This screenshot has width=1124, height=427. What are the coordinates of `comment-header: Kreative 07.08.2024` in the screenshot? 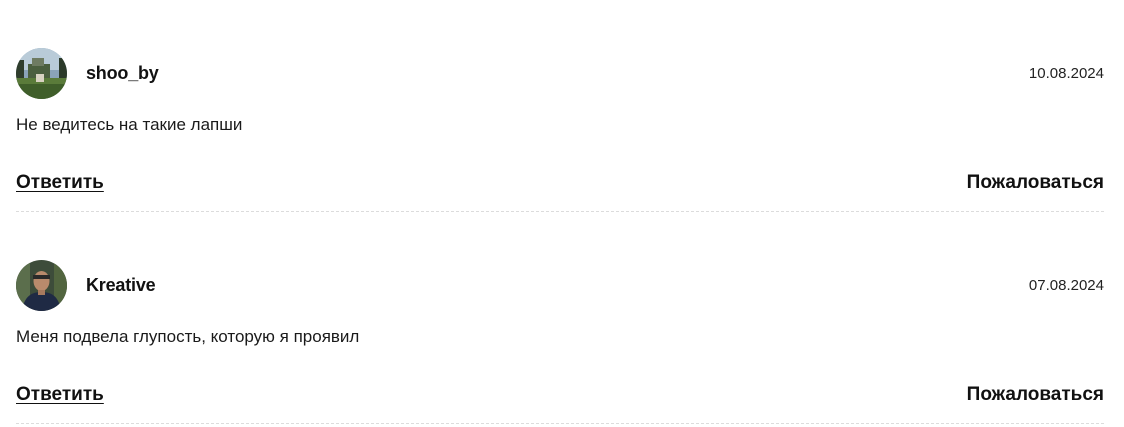 It's located at (560, 286).